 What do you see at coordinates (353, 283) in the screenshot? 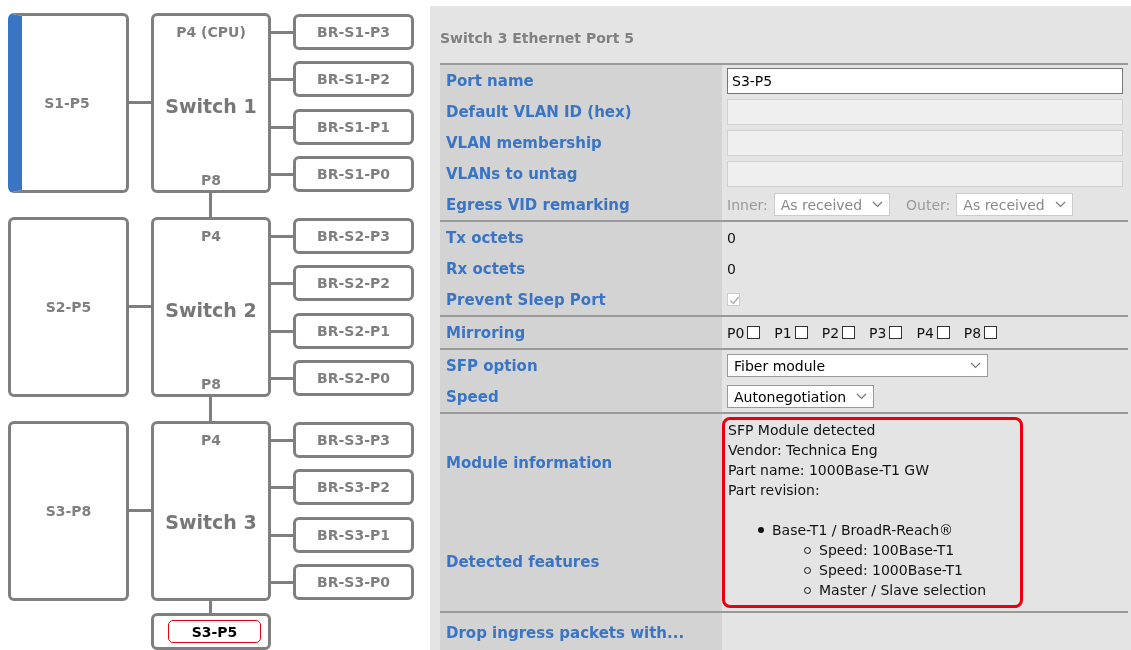
I see `port-node: BR-S2-P2` at bounding box center [353, 283].